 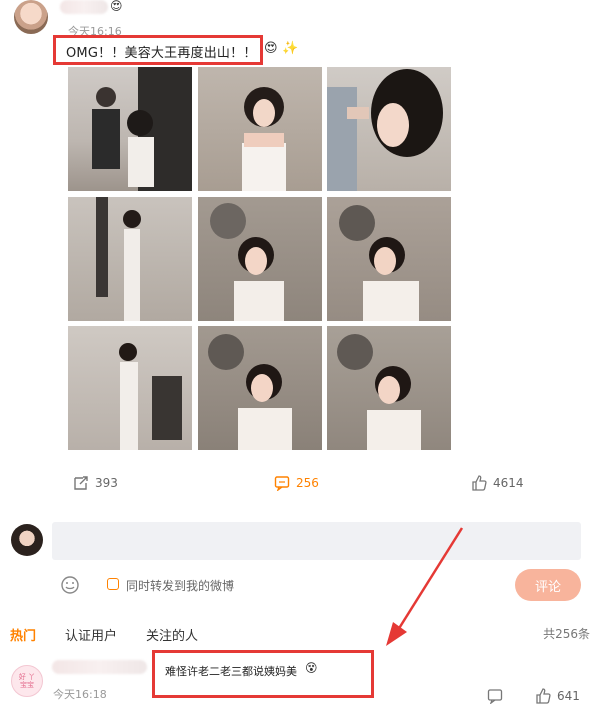 I want to click on poster-name-blurred, so click(x=84, y=7).